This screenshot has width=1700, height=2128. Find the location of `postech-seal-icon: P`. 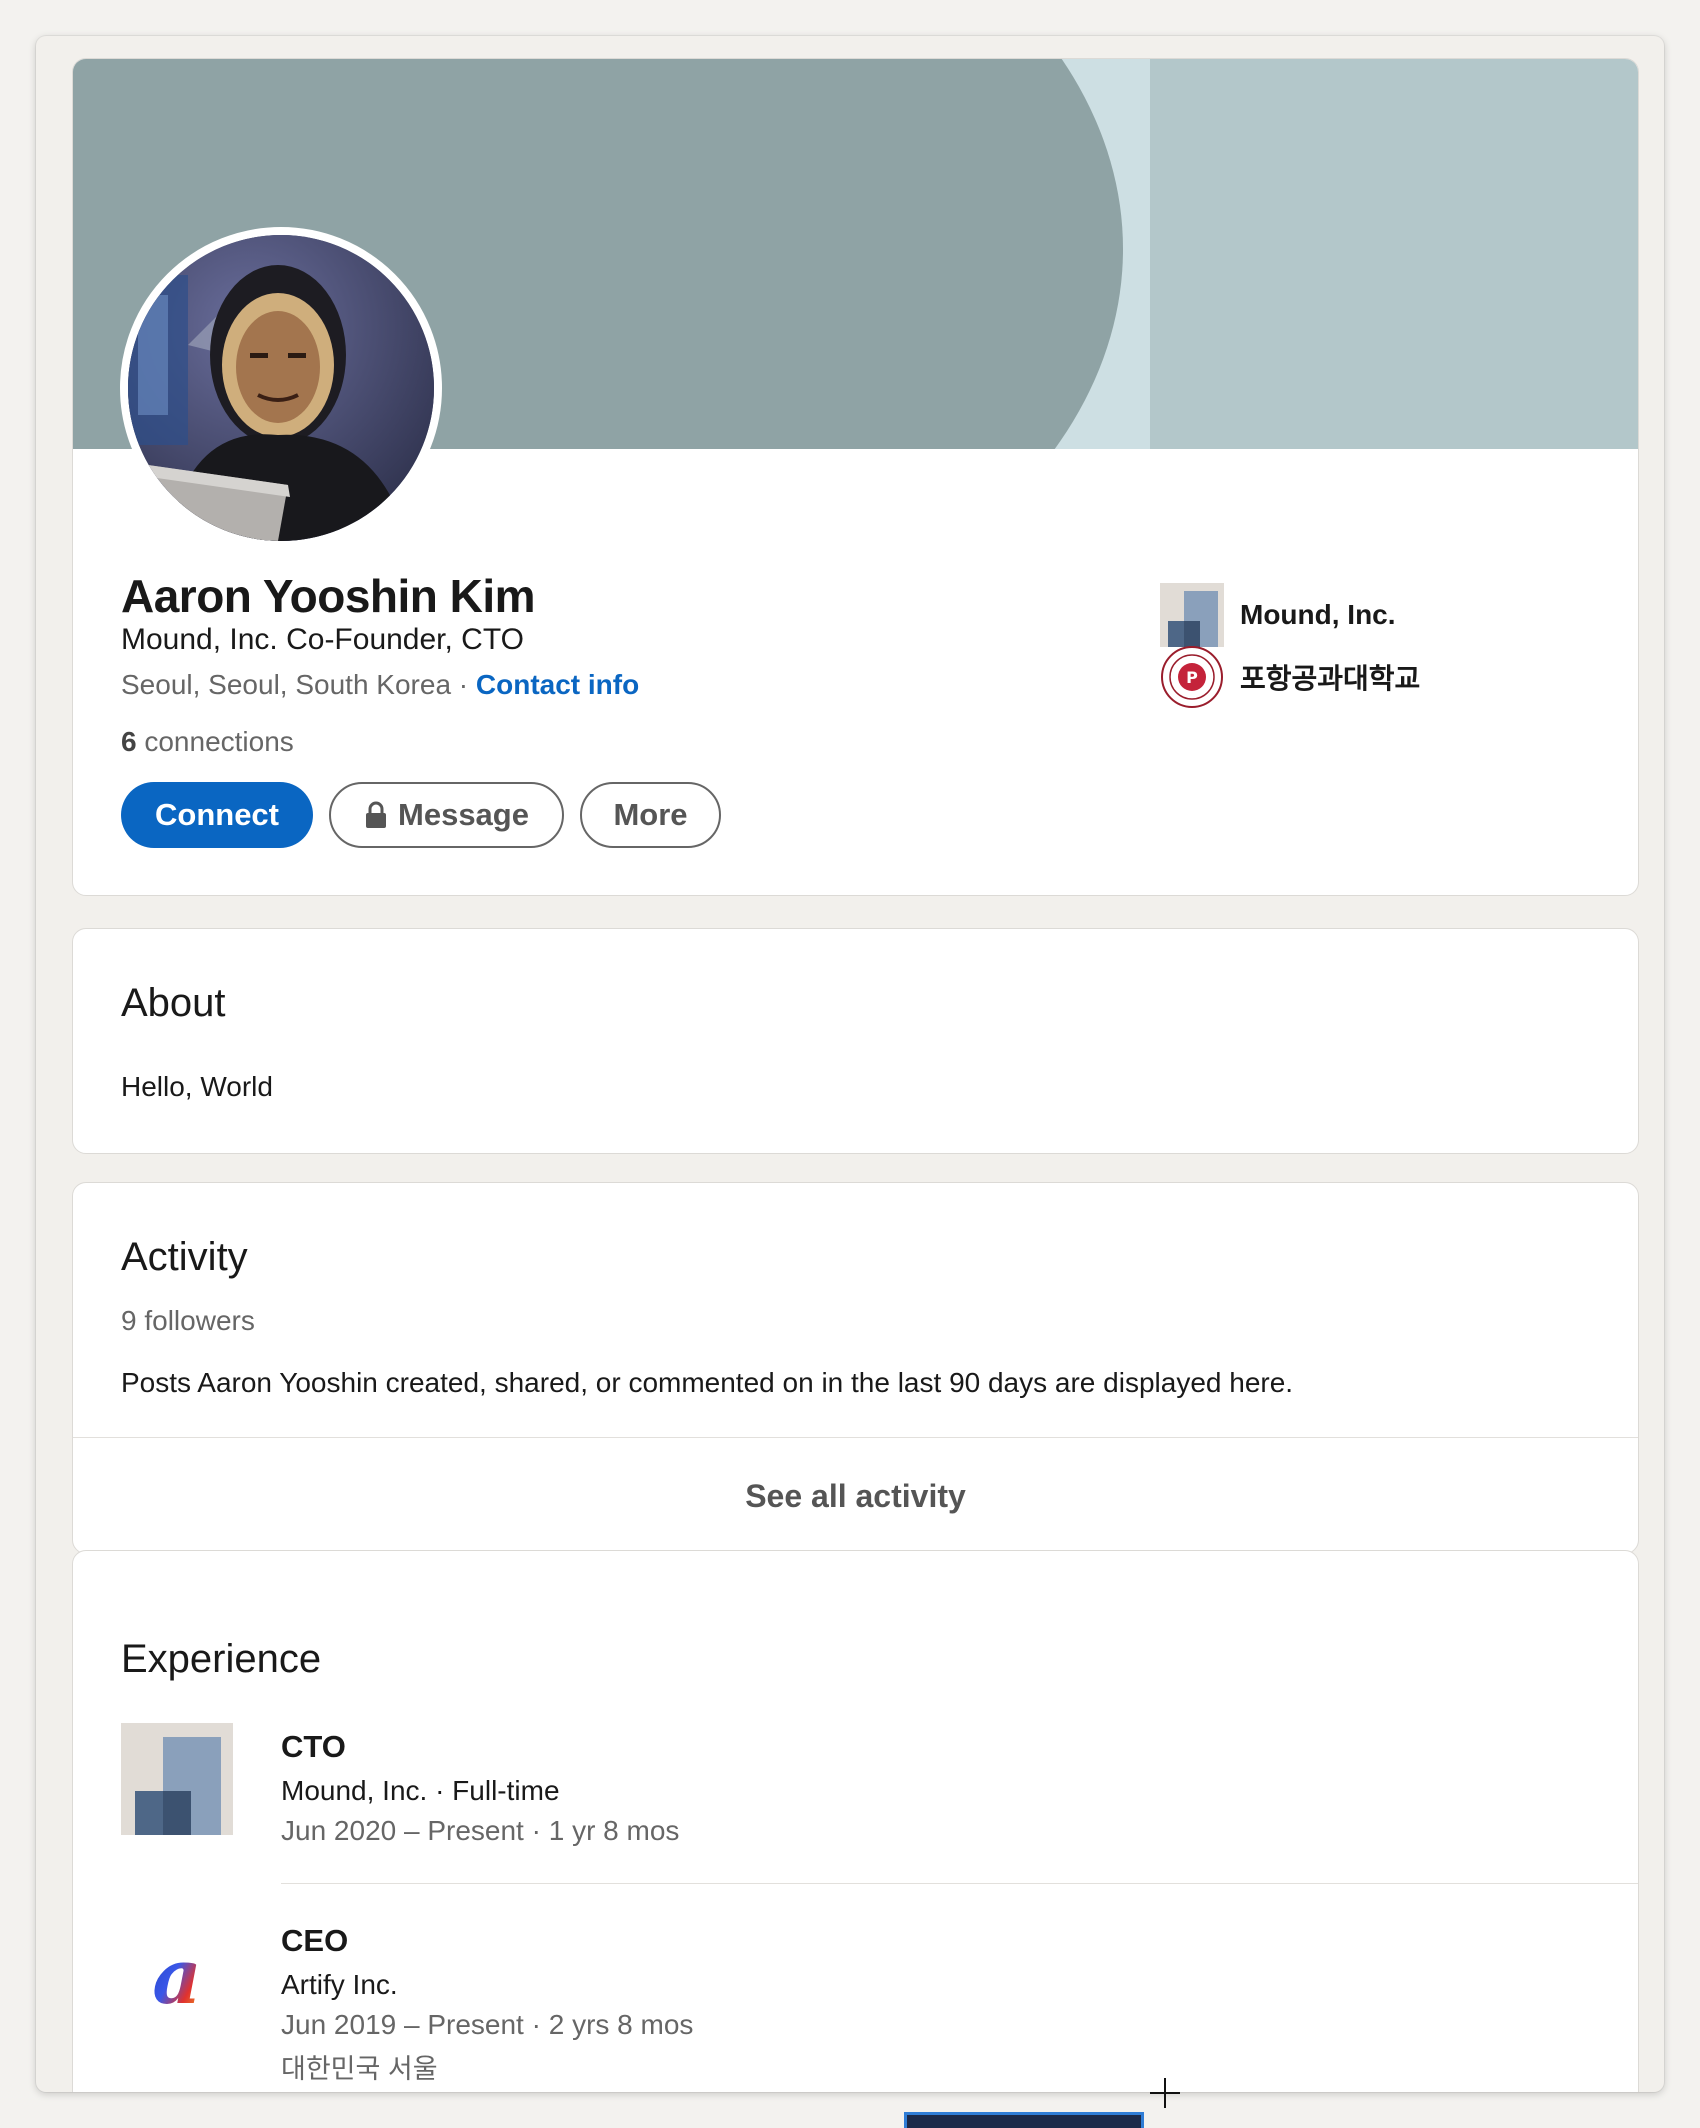

postech-seal-icon: P is located at coordinates (1192, 677).